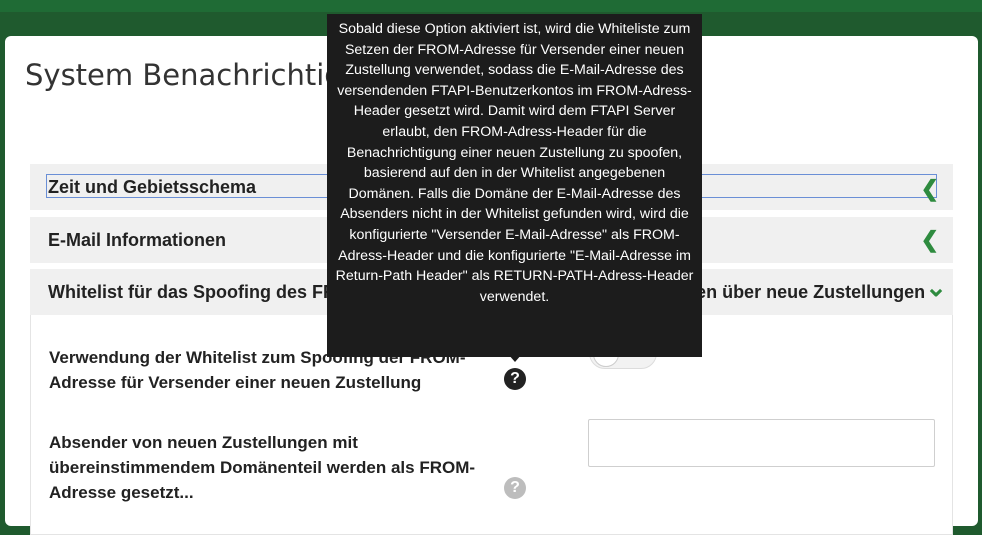 Image resolution: width=982 pixels, height=535 pixels. I want to click on app-header-bar, so click(491, 6).